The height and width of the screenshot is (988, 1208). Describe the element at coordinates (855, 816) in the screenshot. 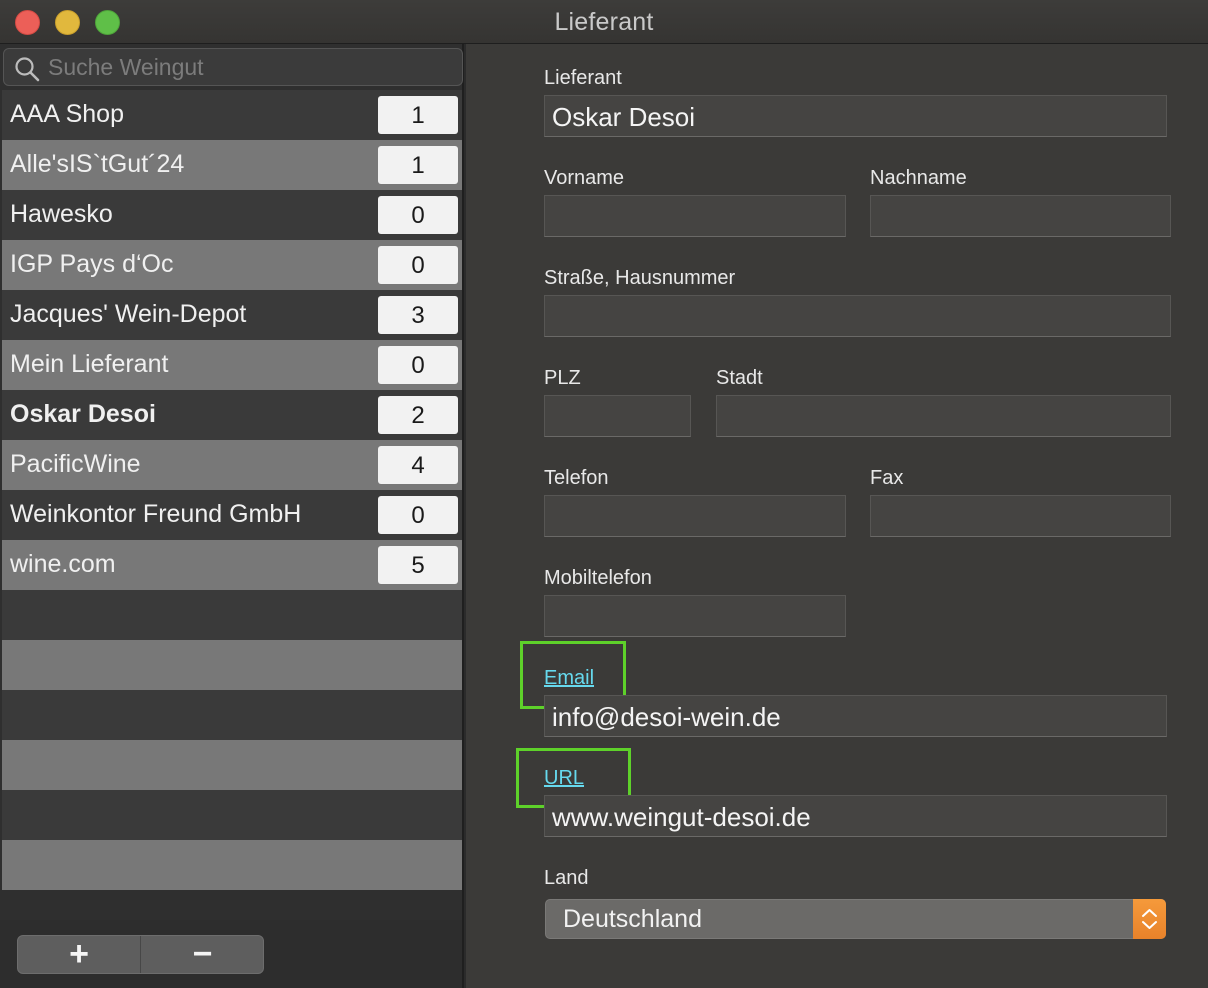

I see `url-field` at that location.